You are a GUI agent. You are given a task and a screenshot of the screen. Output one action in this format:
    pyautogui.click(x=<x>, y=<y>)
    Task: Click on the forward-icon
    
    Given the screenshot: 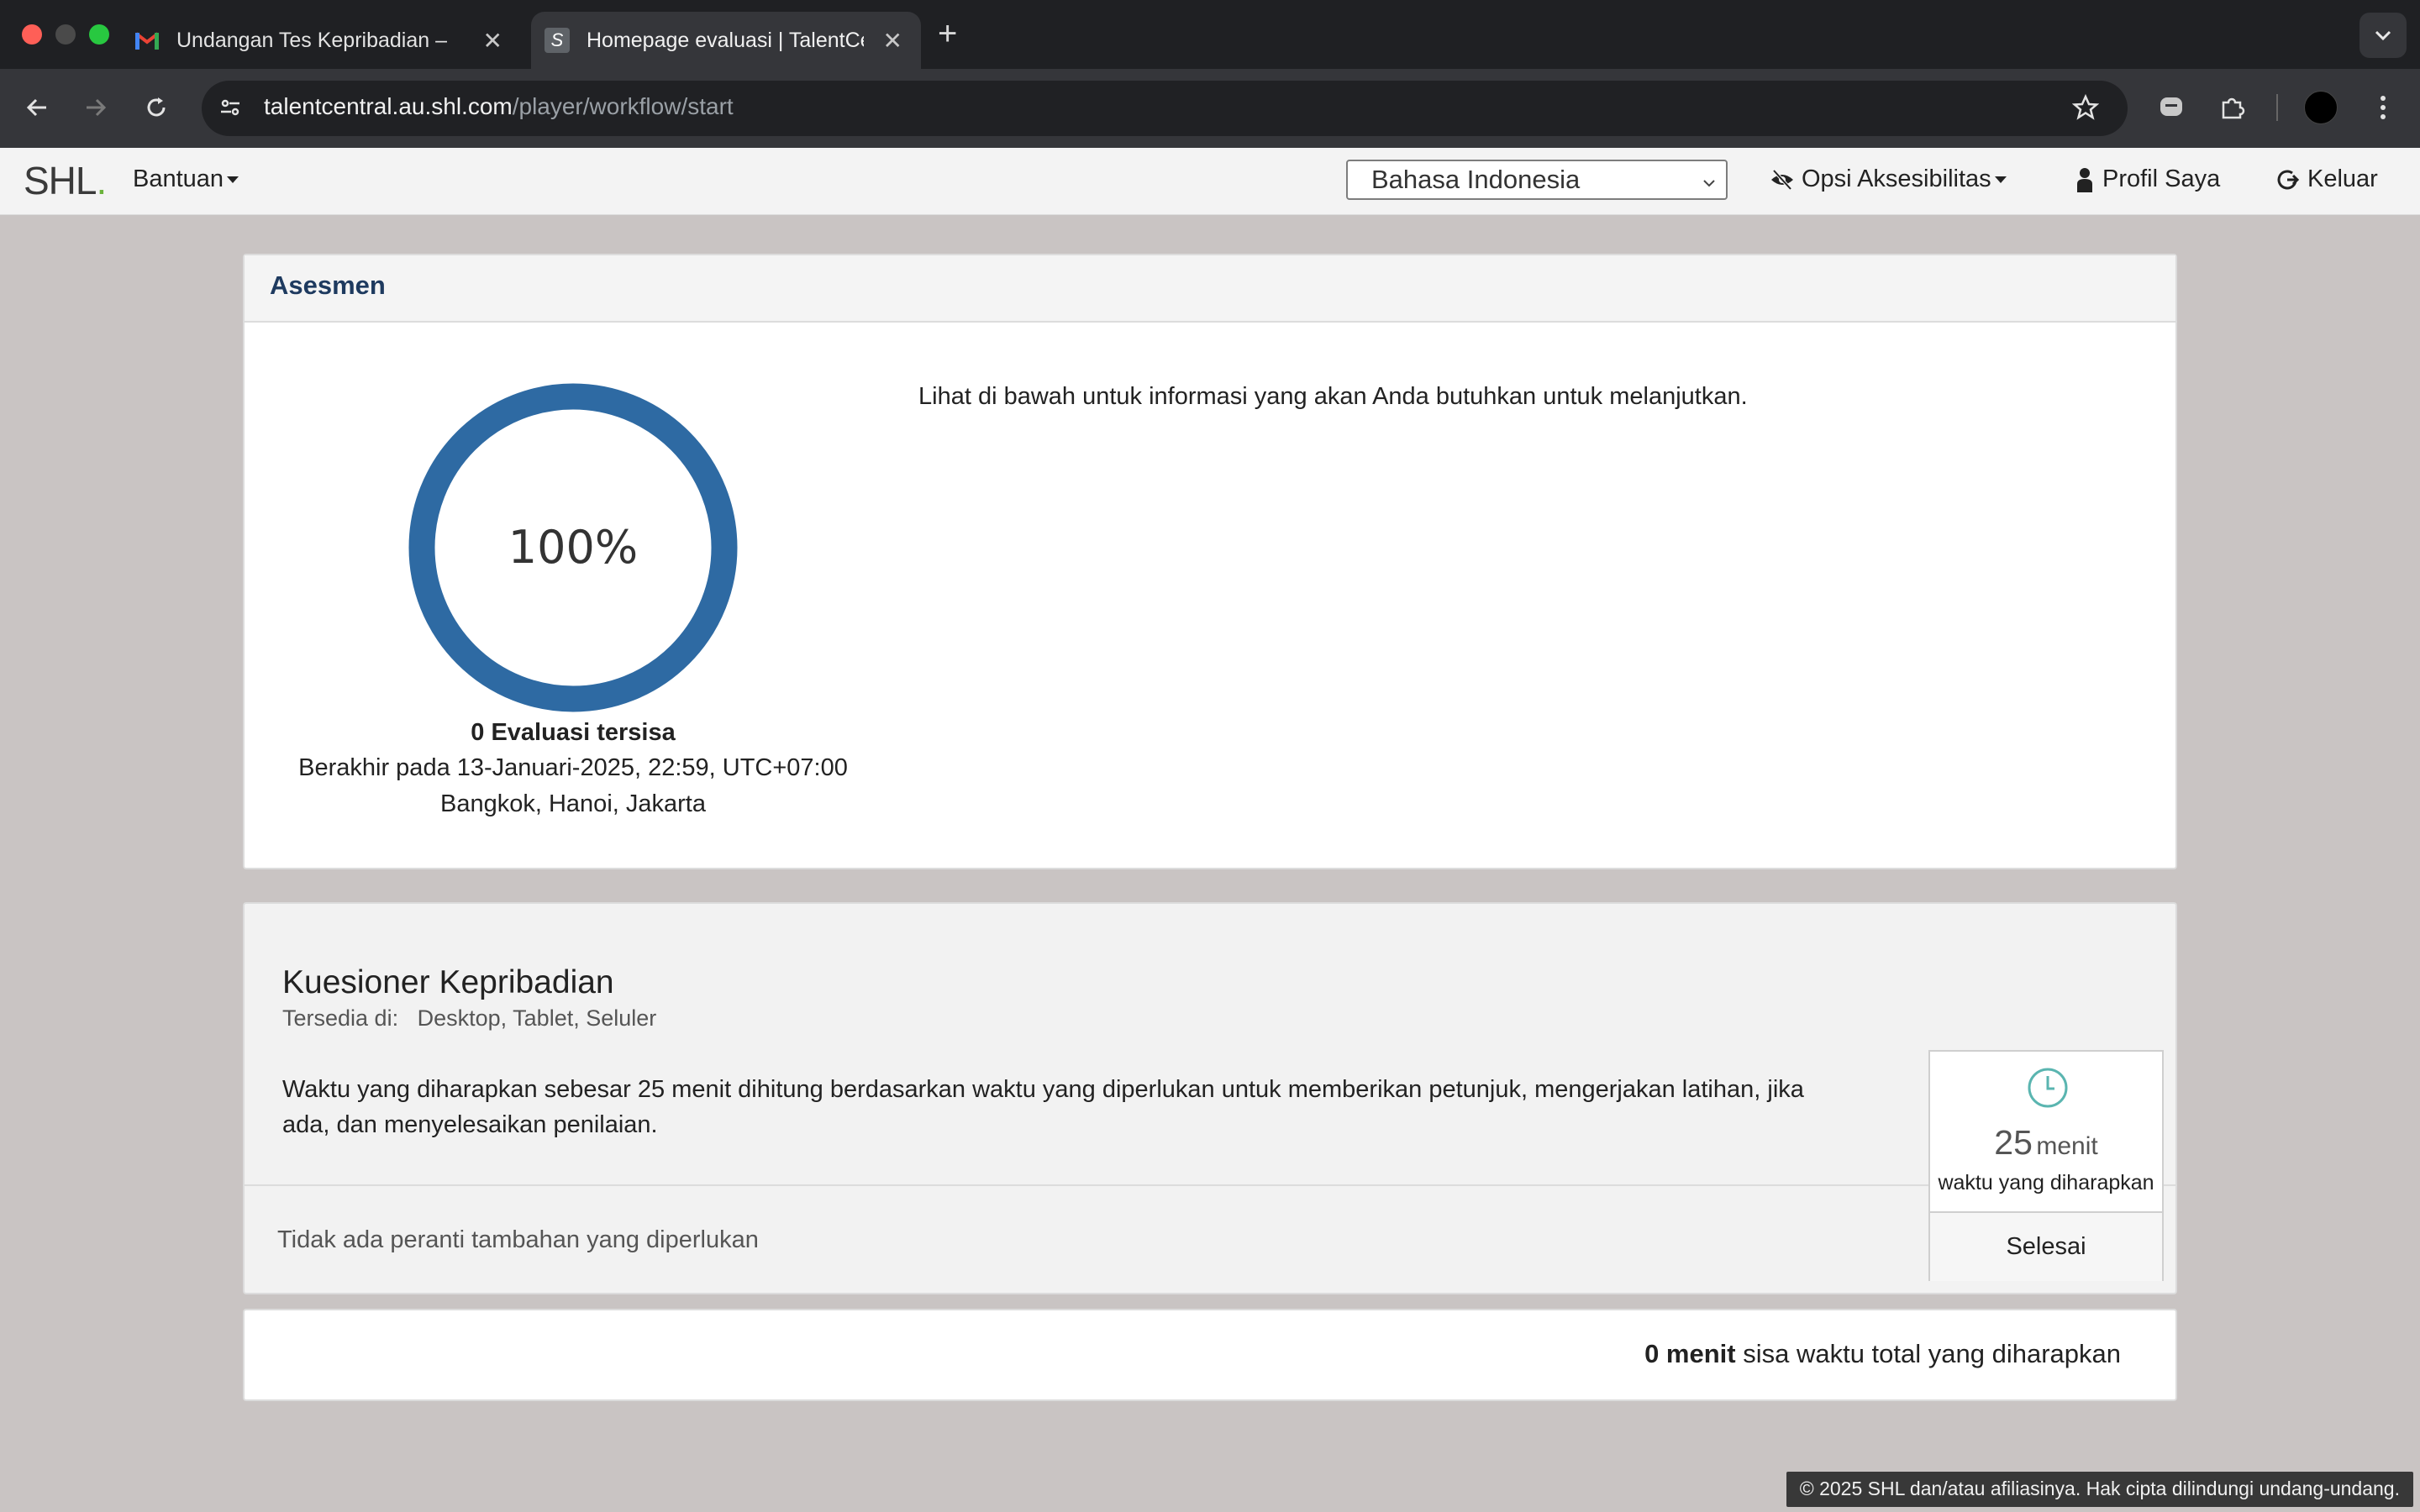 What is the action you would take?
    pyautogui.click(x=96, y=107)
    